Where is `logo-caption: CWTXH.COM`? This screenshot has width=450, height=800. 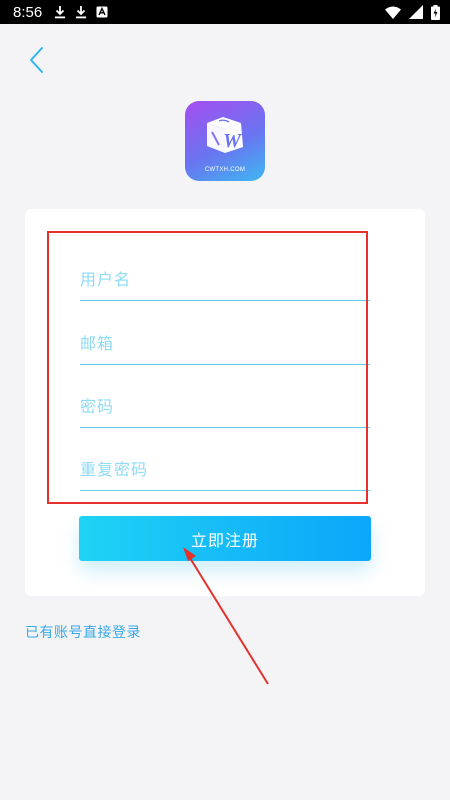
logo-caption: CWTXH.COM is located at coordinates (225, 170).